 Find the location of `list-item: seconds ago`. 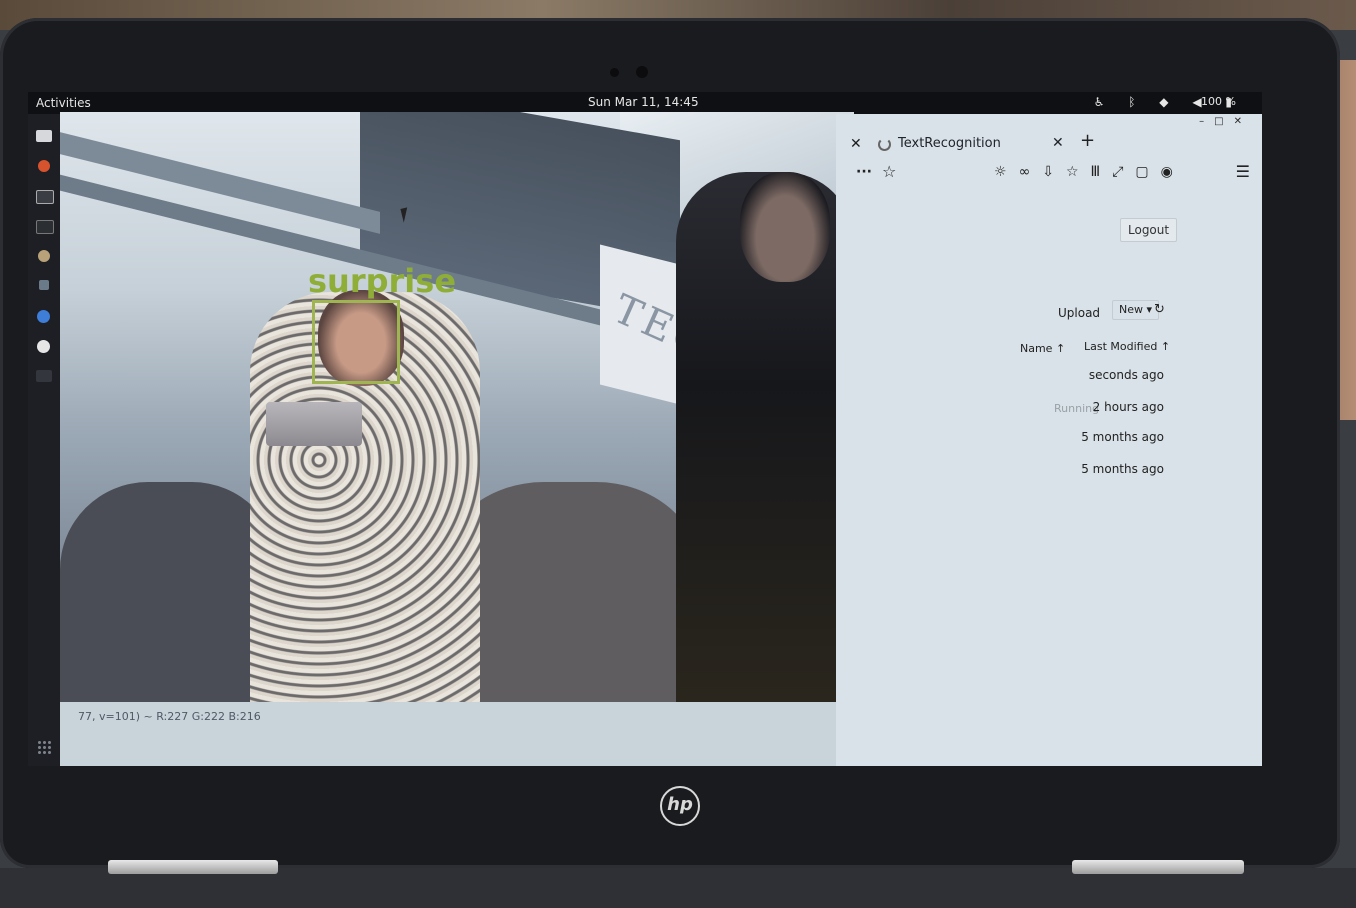

list-item: seconds ago is located at coordinates (1126, 375).